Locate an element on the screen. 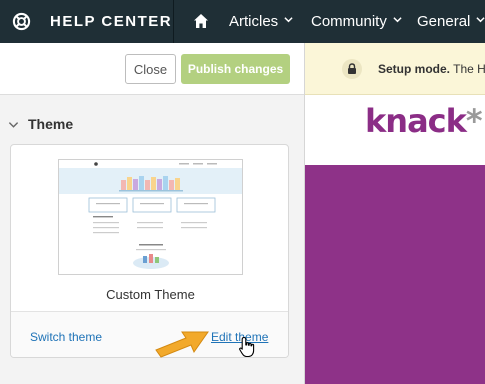  theme-section-title: Theme is located at coordinates (51, 124).